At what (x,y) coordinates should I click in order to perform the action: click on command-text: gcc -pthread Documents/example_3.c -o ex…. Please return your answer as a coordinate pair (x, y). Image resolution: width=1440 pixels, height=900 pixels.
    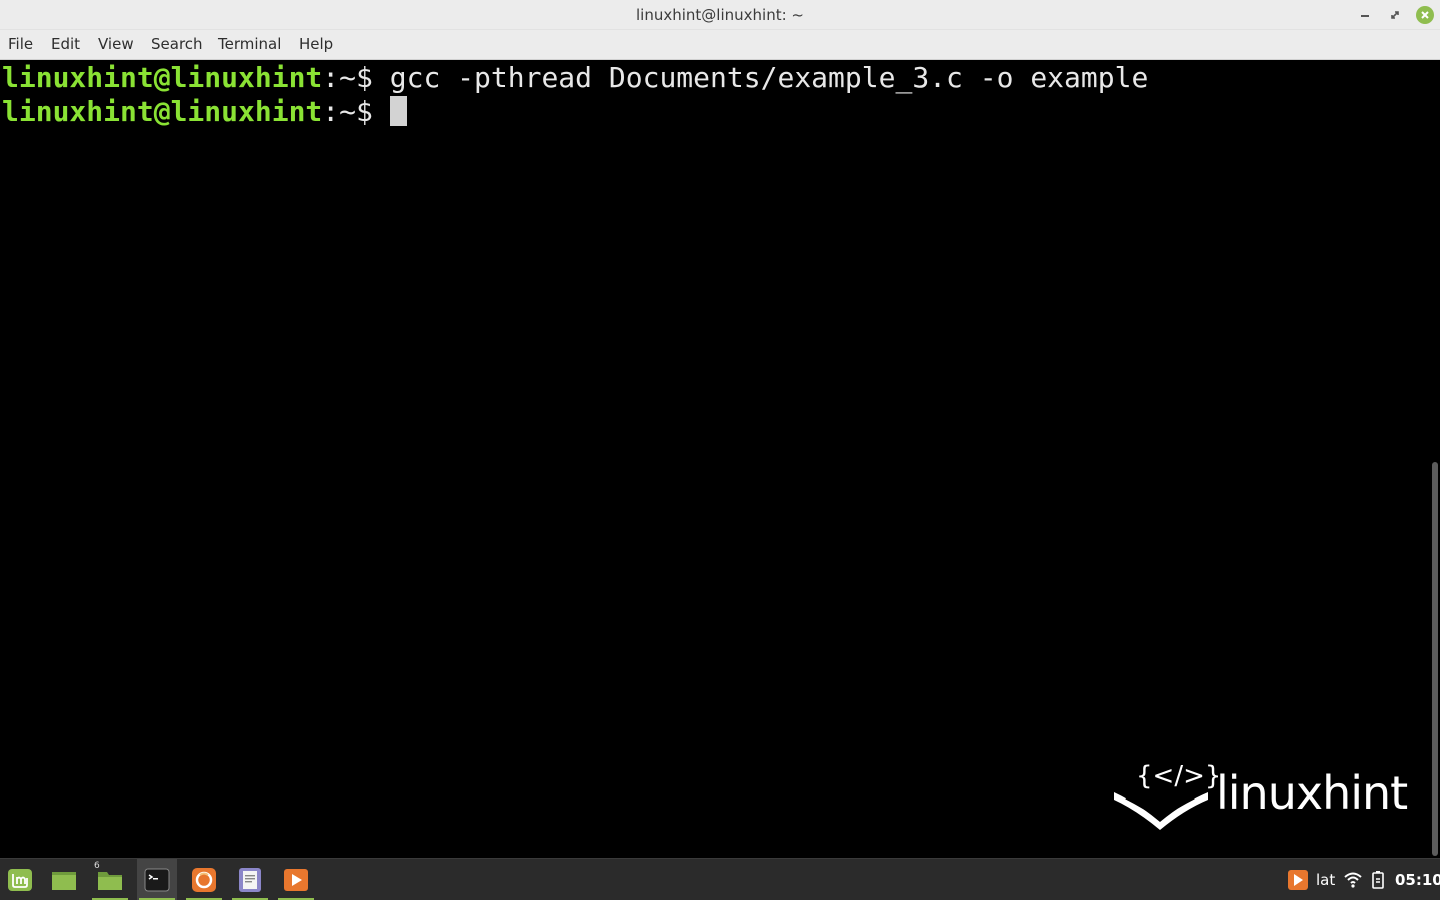
    Looking at the image, I should click on (769, 77).